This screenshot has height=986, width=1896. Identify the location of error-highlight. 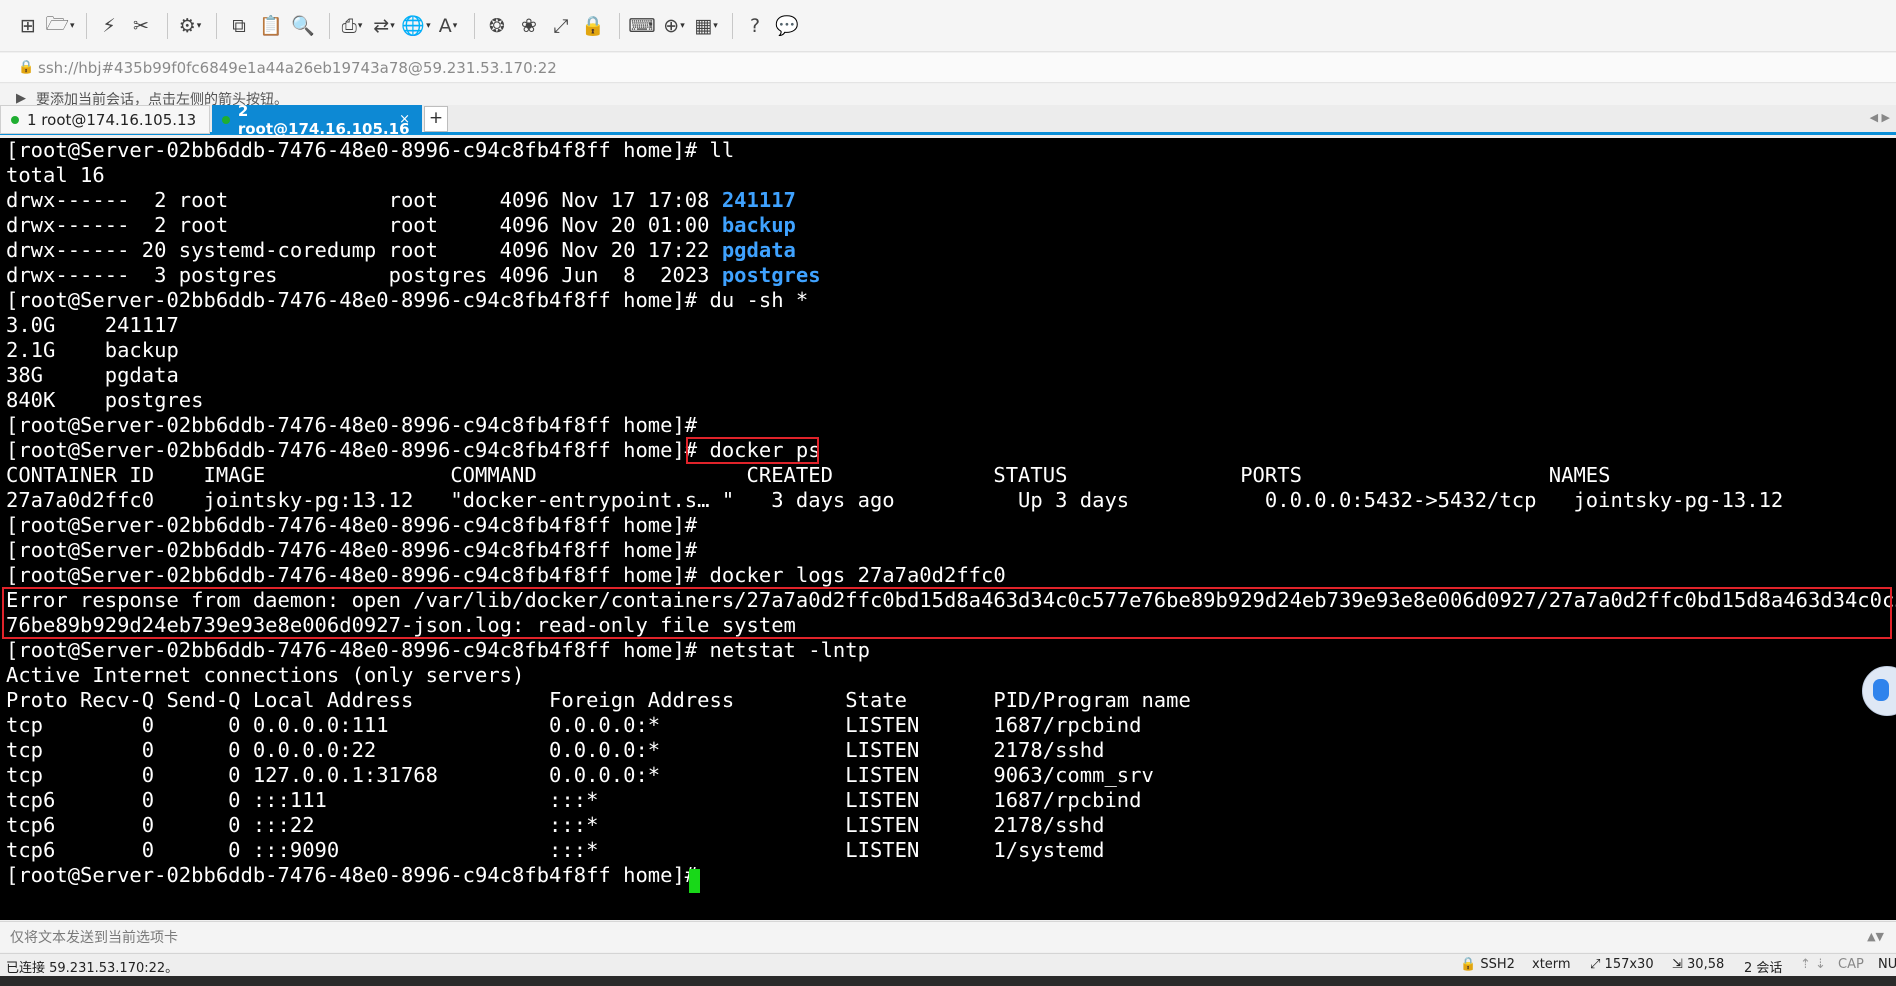
(947, 613).